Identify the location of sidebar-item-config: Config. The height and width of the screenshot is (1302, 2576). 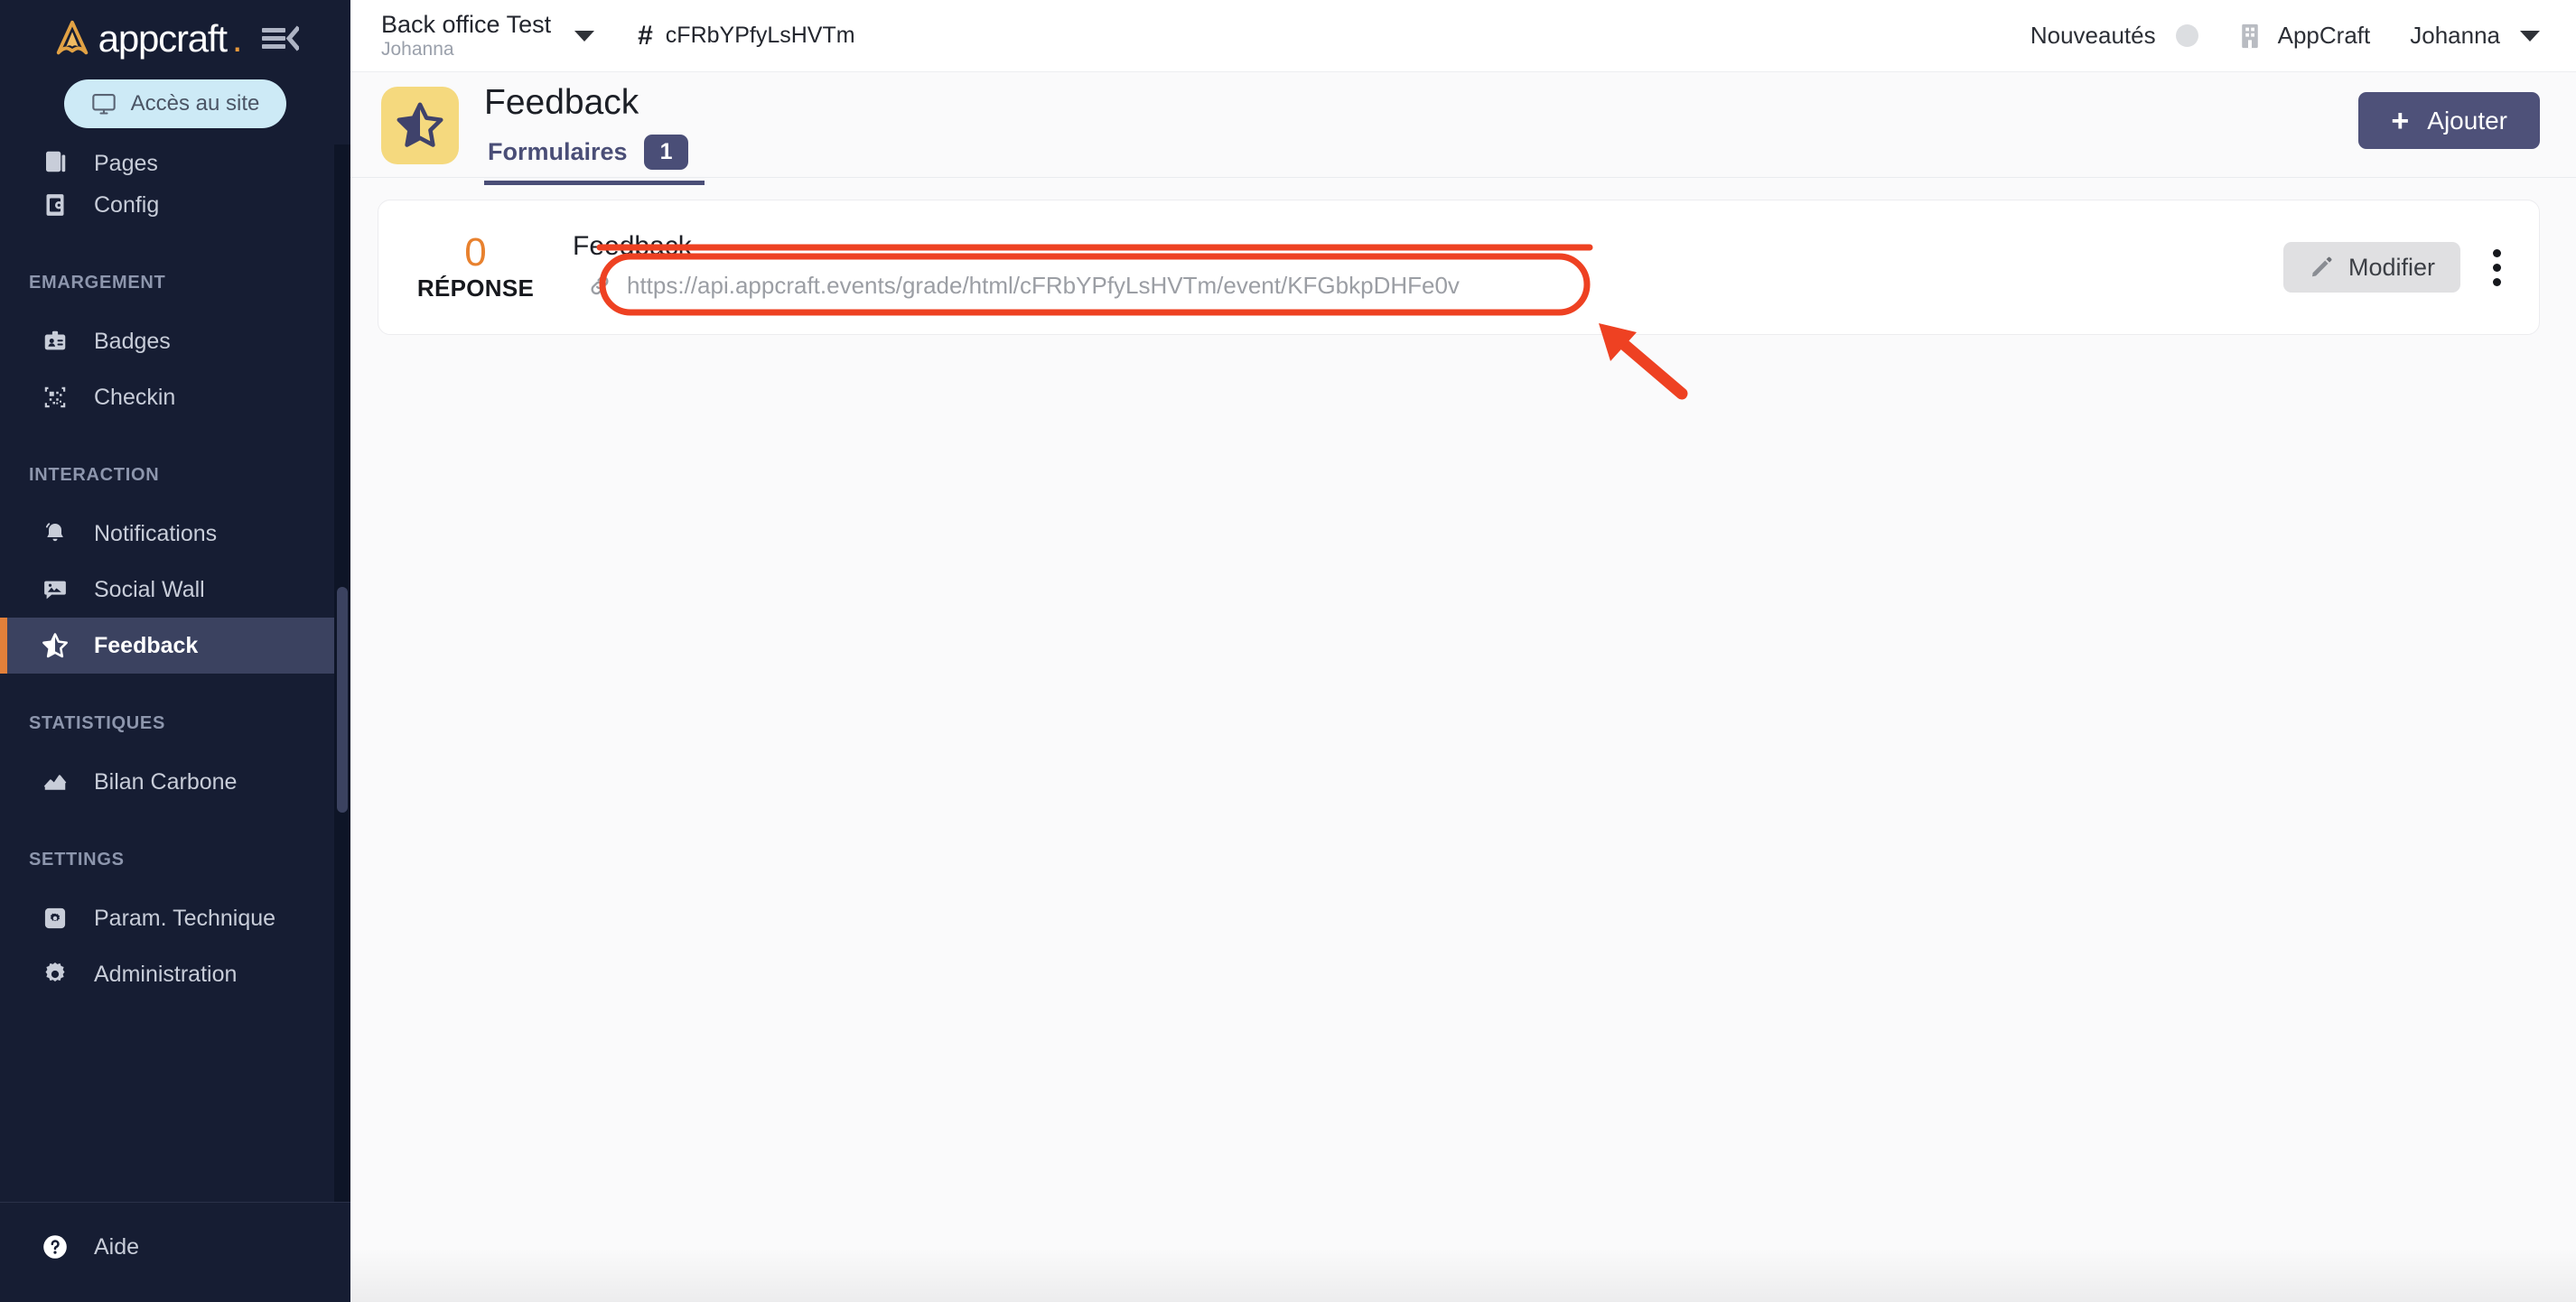
(175, 205).